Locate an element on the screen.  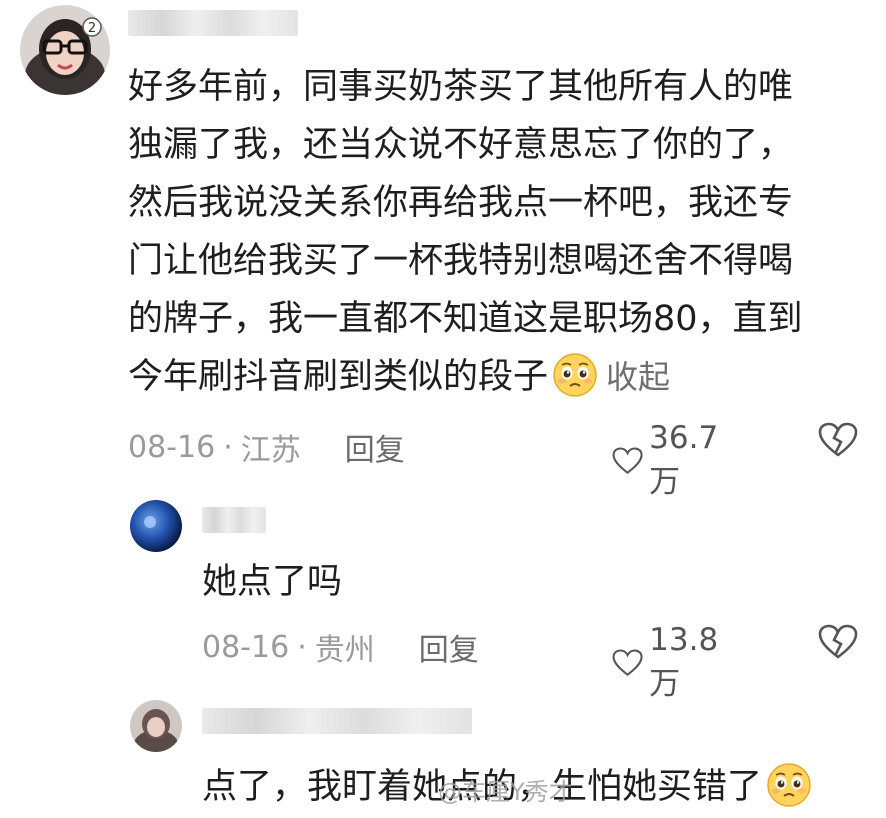
comment-line-last: 今年刷抖音刷到类似的段子 收起 is located at coordinates (465, 377).